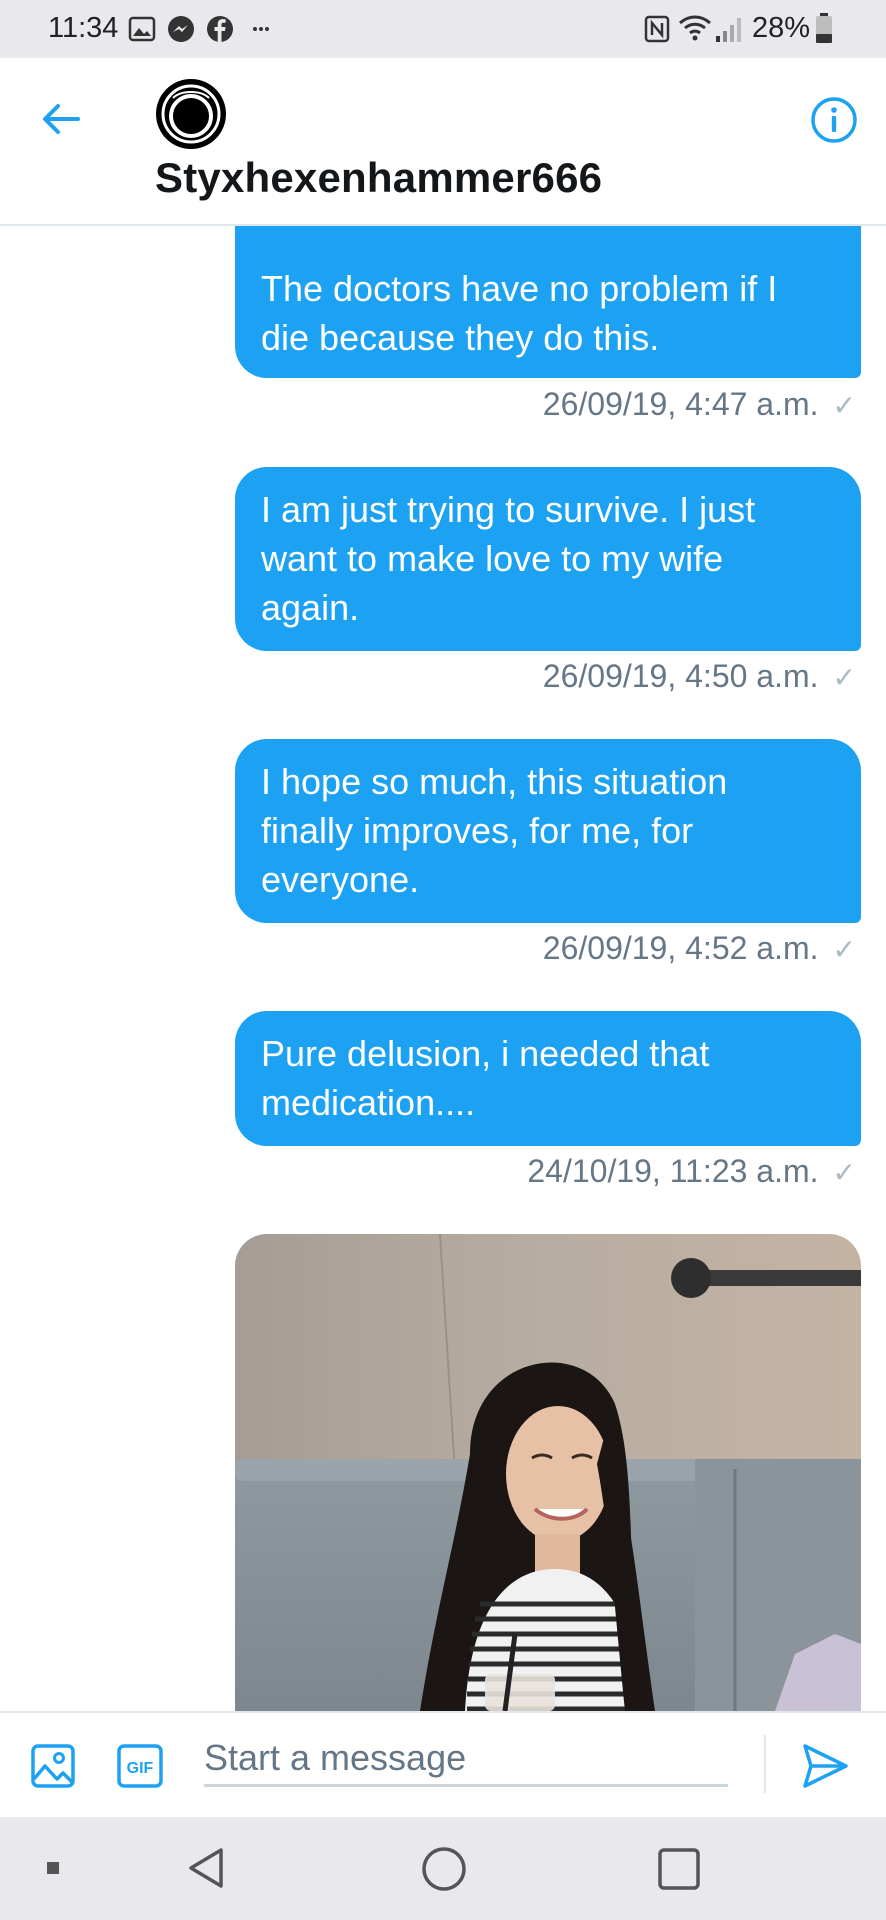 This screenshot has height=1920, width=886. What do you see at coordinates (83, 28) in the screenshot?
I see `status-time: 11:34` at bounding box center [83, 28].